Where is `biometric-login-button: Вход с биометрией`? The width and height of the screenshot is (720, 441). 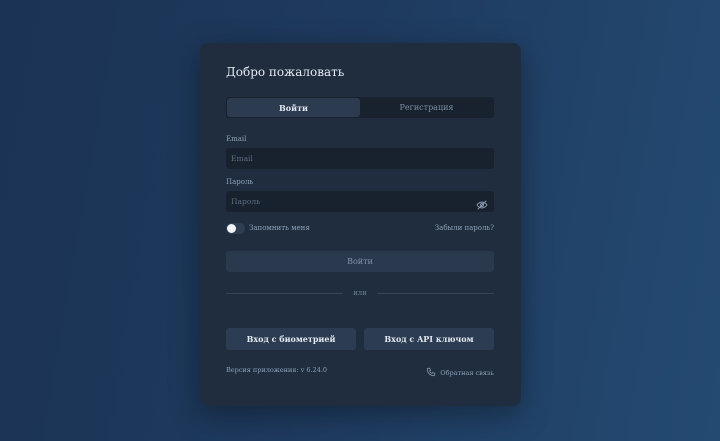 biometric-login-button: Вход с биометрией is located at coordinates (291, 339).